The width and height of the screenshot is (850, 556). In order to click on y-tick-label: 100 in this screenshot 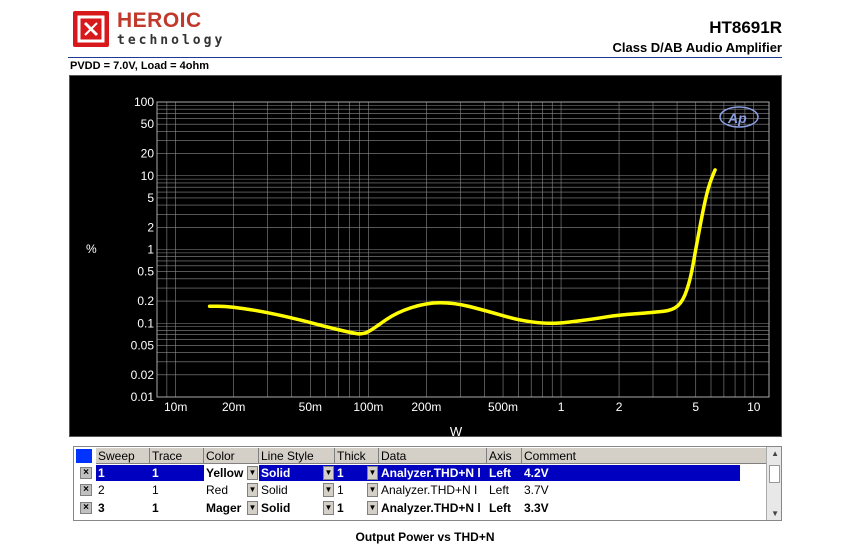, I will do `click(144, 102)`.